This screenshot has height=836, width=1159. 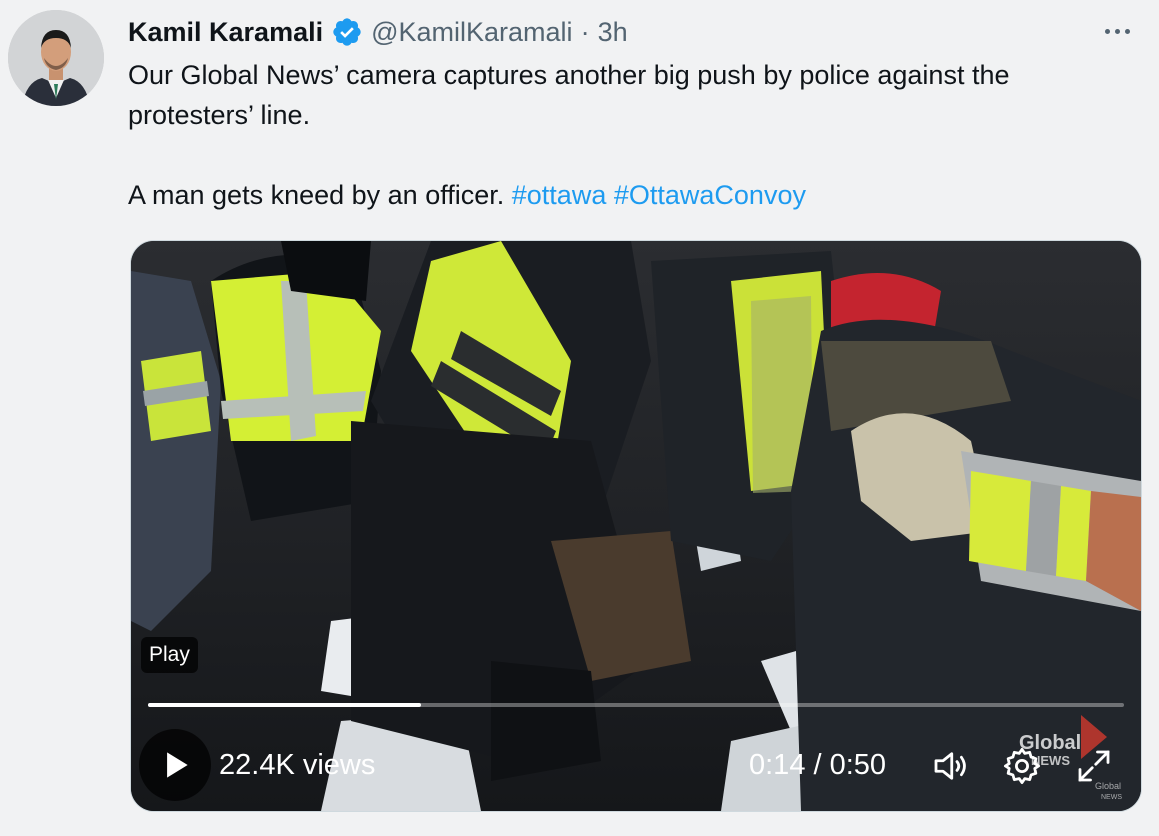 I want to click on hashtag-ottawaconvoy: #OttawaConvoy, so click(x=710, y=195).